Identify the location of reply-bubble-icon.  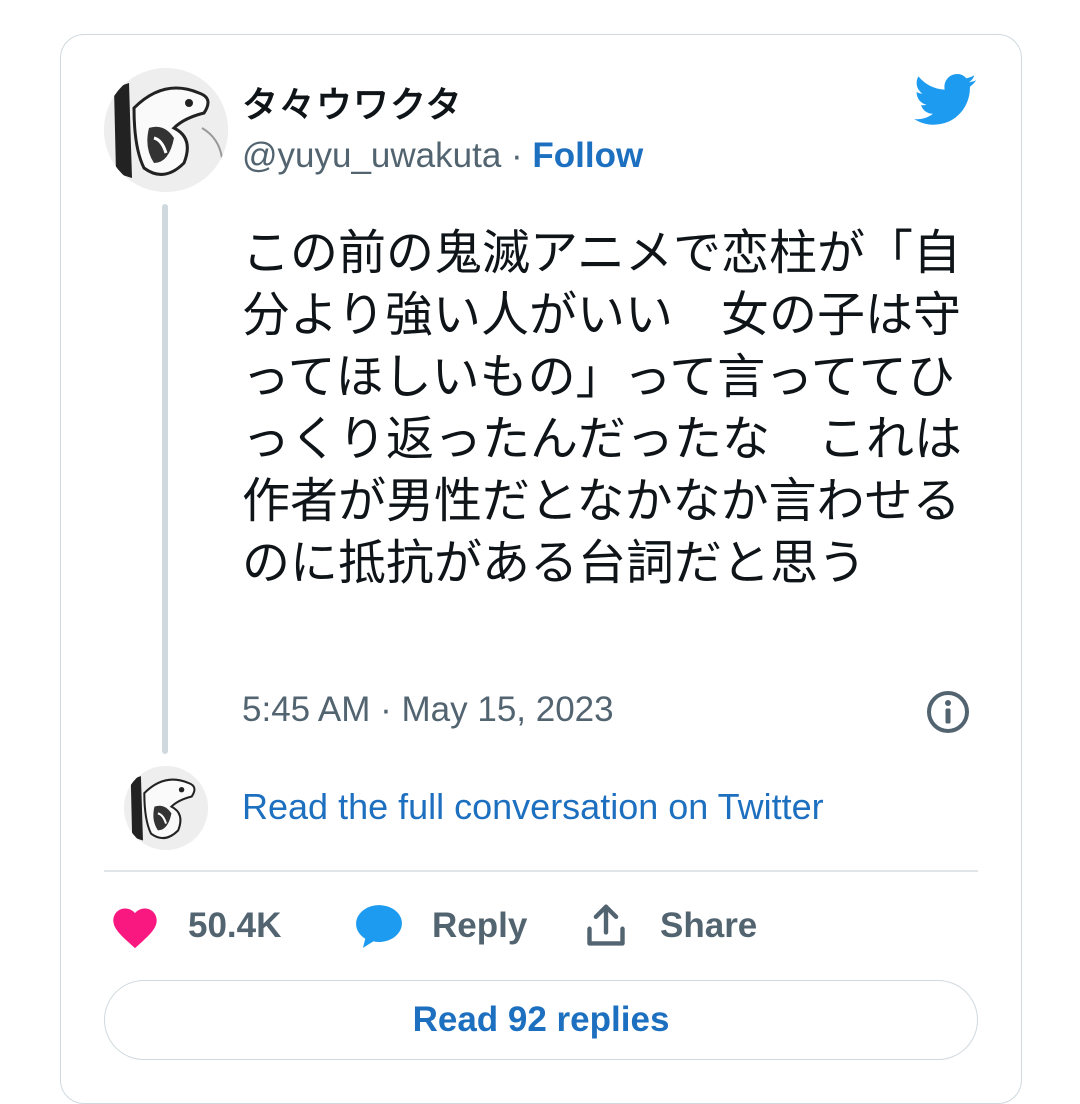
(379, 926).